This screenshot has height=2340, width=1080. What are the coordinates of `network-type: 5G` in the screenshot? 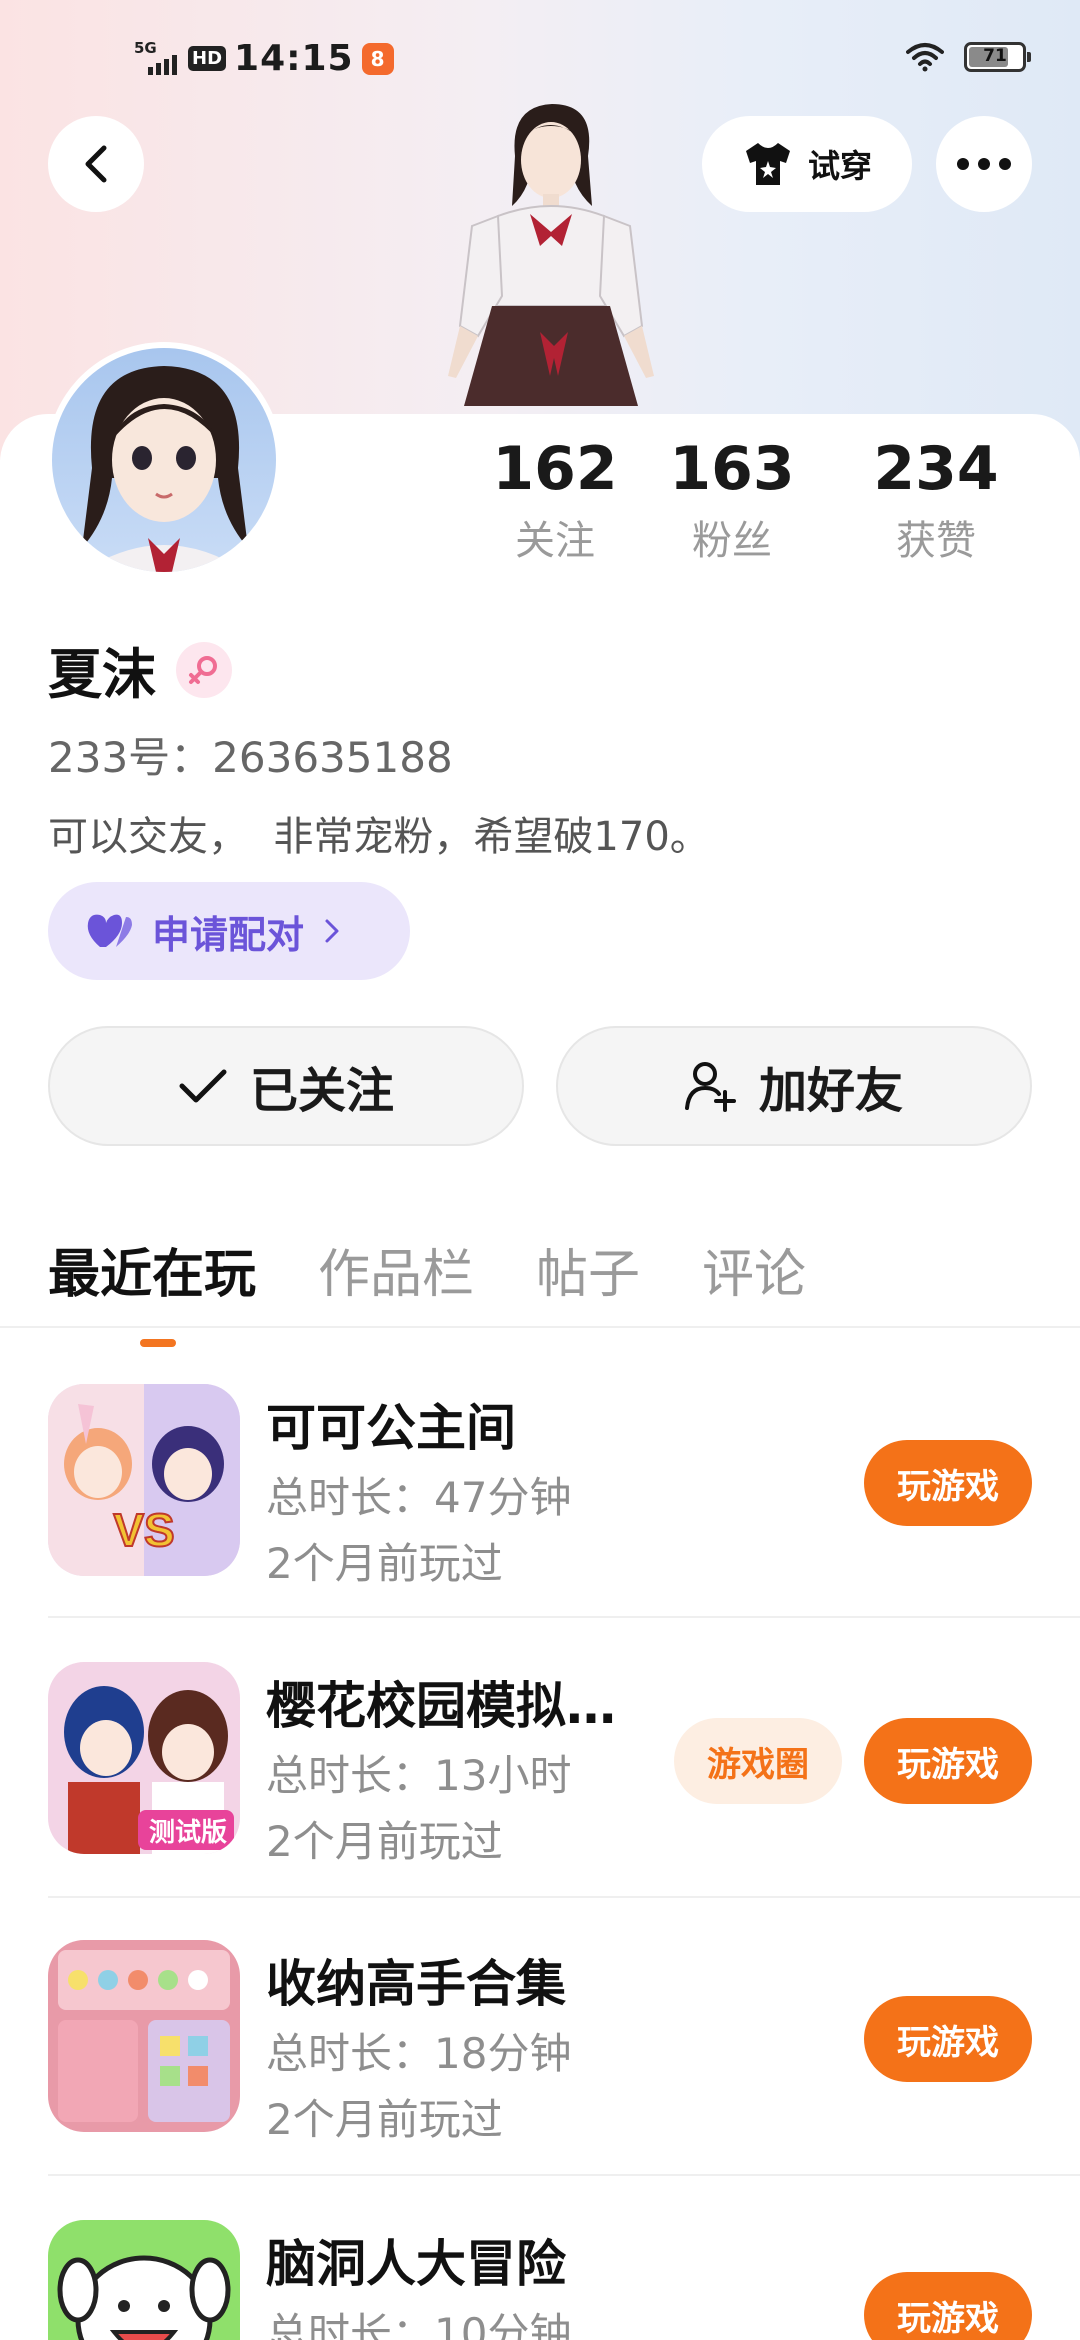 It's located at (145, 47).